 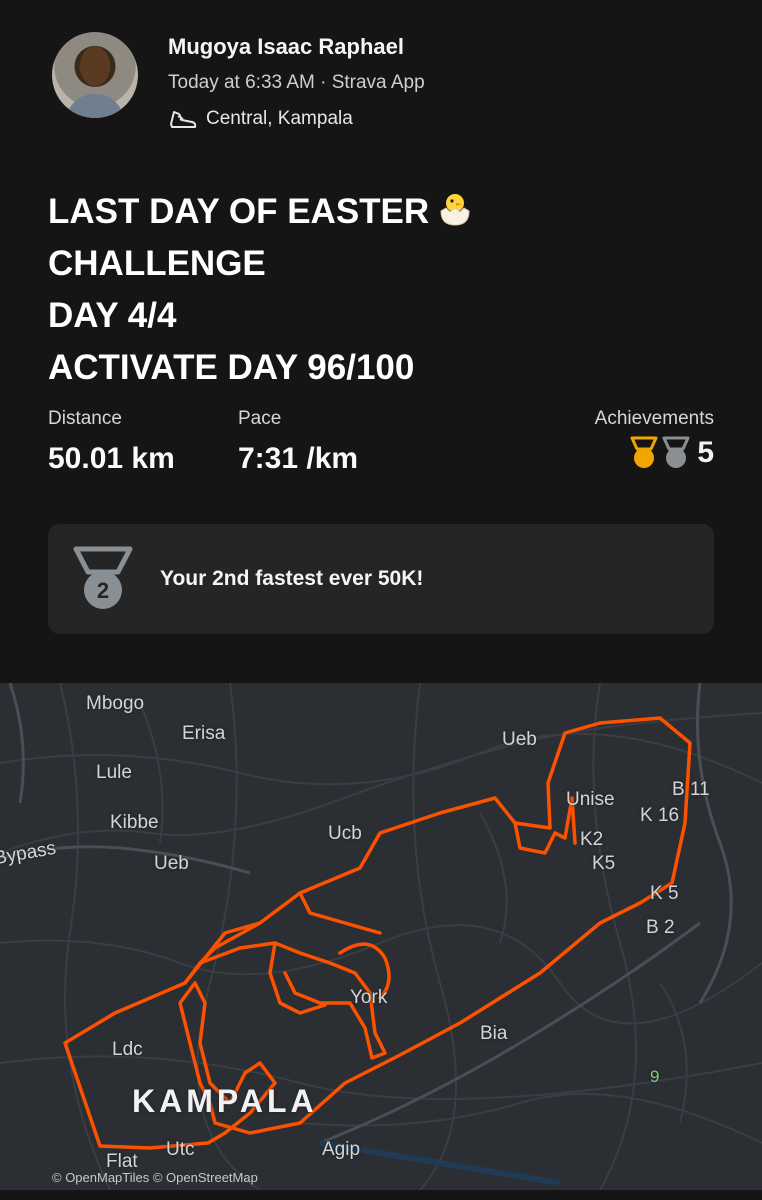 What do you see at coordinates (381, 1195) in the screenshot?
I see `bottom-strip` at bounding box center [381, 1195].